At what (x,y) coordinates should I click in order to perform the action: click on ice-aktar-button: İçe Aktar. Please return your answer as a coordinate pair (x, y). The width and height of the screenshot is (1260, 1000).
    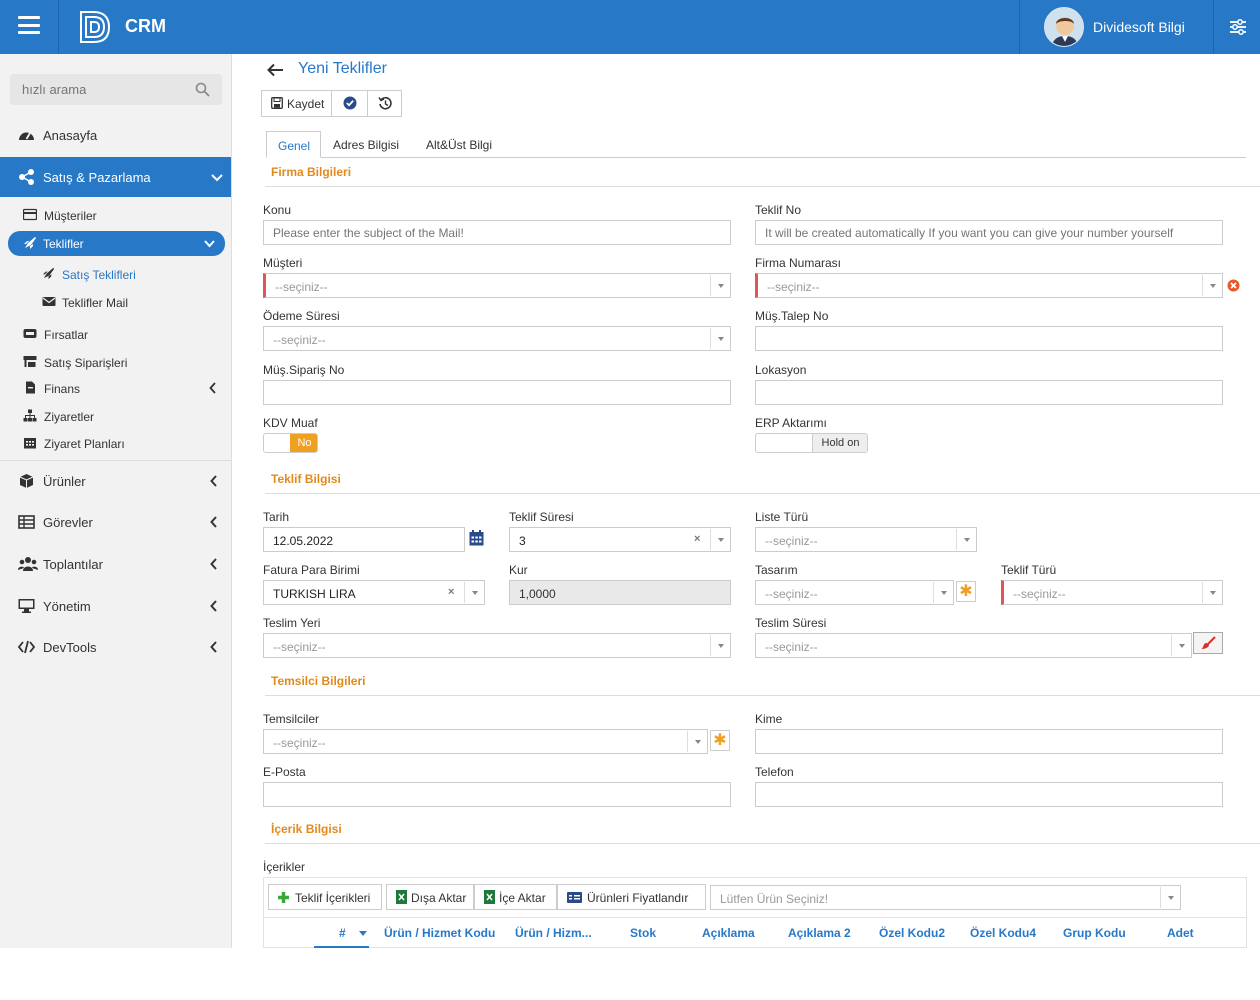
    Looking at the image, I should click on (515, 897).